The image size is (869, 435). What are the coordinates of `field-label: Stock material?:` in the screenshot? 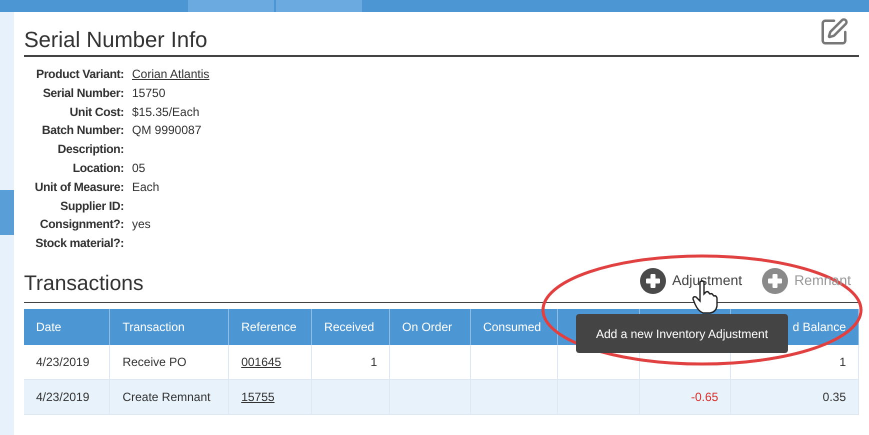 It's located at (79, 243).